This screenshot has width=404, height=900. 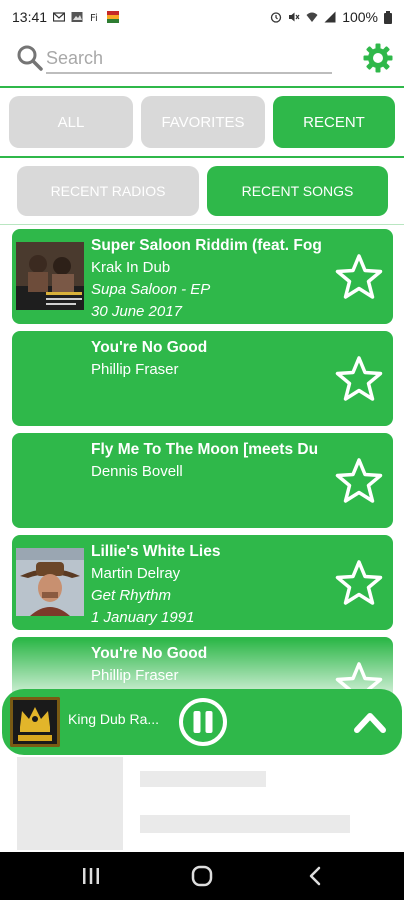 What do you see at coordinates (202, 224) in the screenshot?
I see `subtabs-divider` at bounding box center [202, 224].